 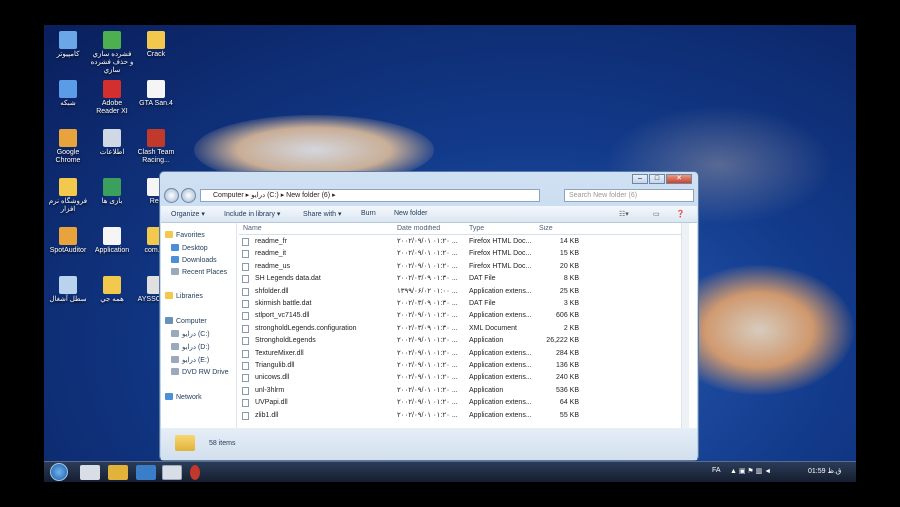 What do you see at coordinates (680, 214) in the screenshot?
I see `help-icon: ❓` at bounding box center [680, 214].